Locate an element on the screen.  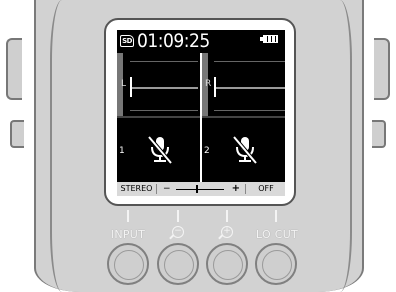
level-meter-right: R is located at coordinates (243, 84).